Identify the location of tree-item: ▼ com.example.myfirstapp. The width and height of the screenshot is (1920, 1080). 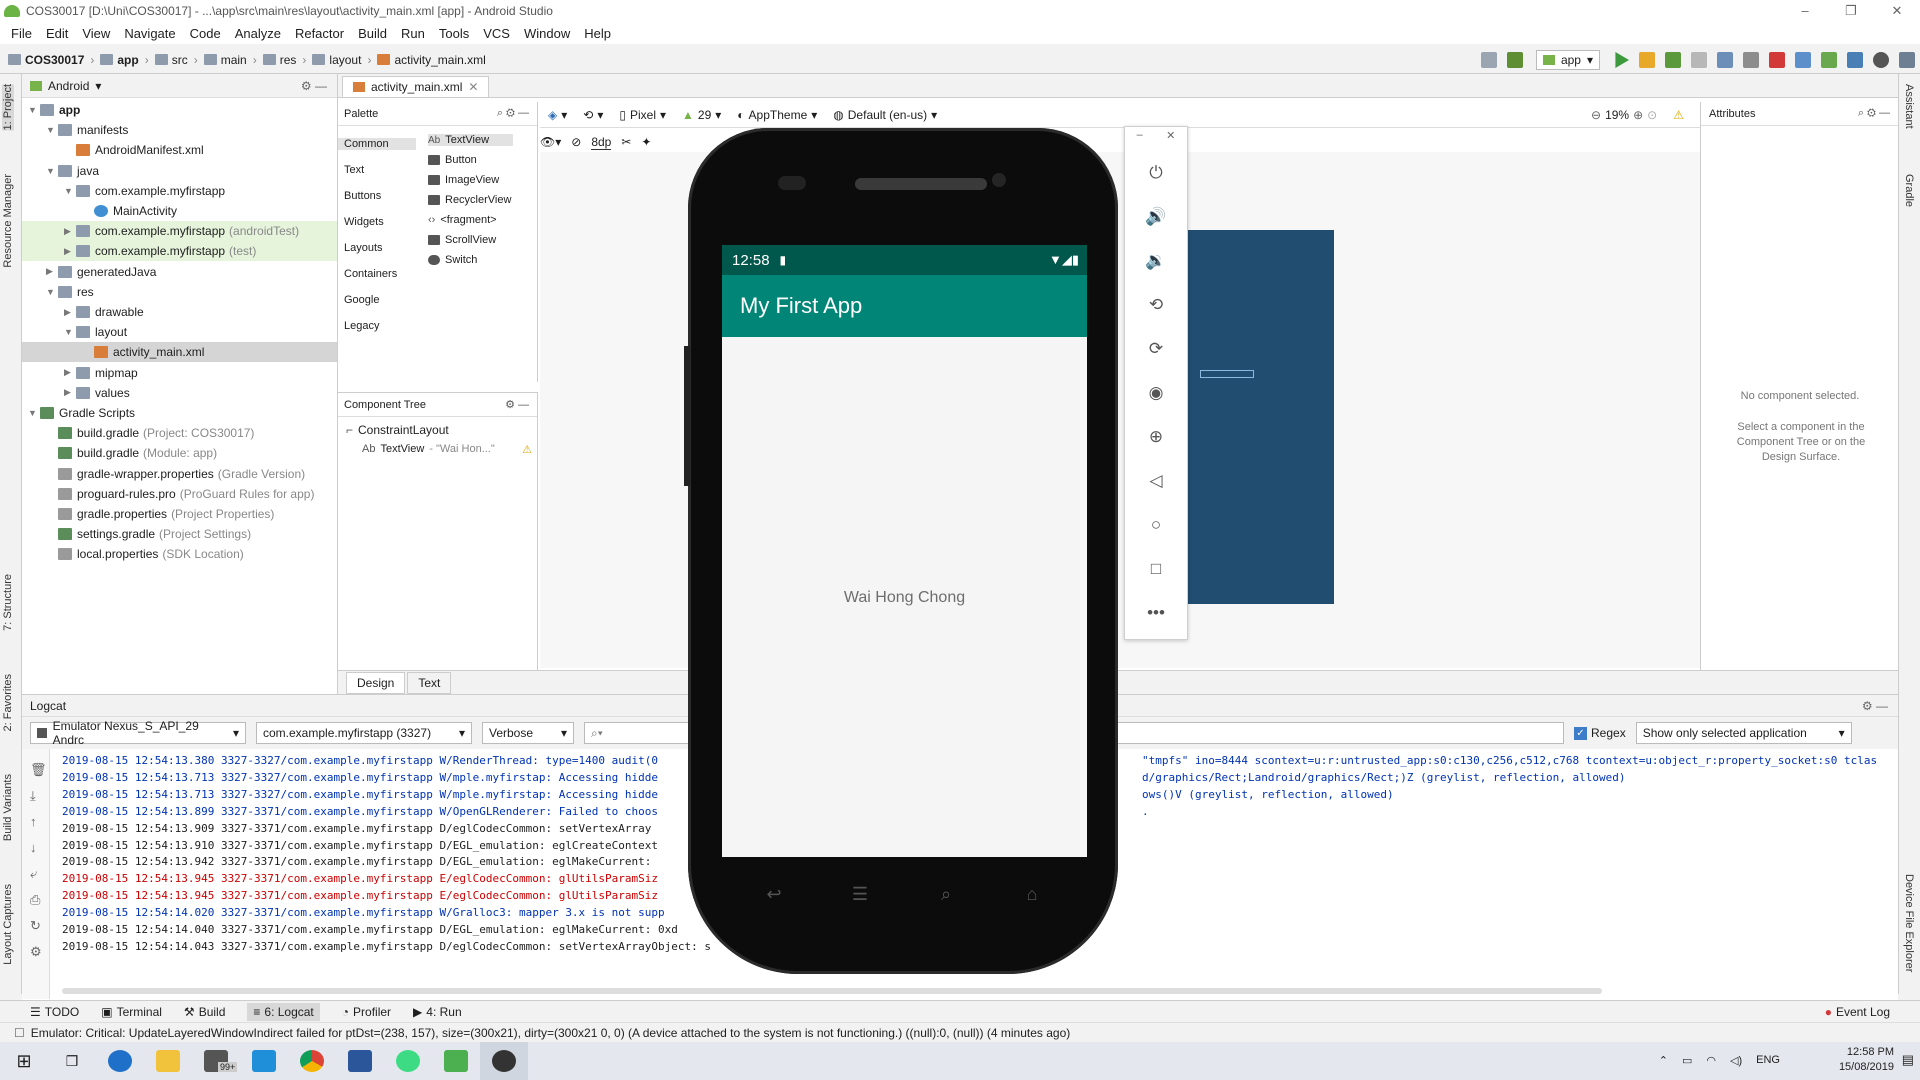
(200, 191).